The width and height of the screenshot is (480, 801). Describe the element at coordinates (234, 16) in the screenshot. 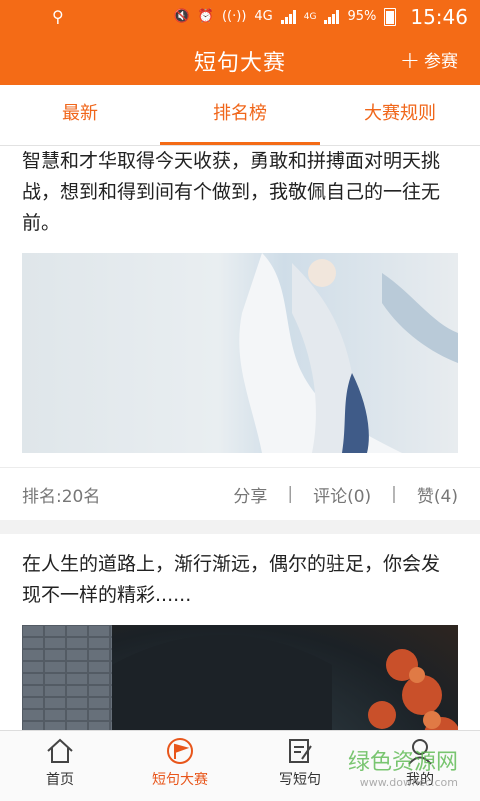

I see `wifi-icon: ((·))` at that location.